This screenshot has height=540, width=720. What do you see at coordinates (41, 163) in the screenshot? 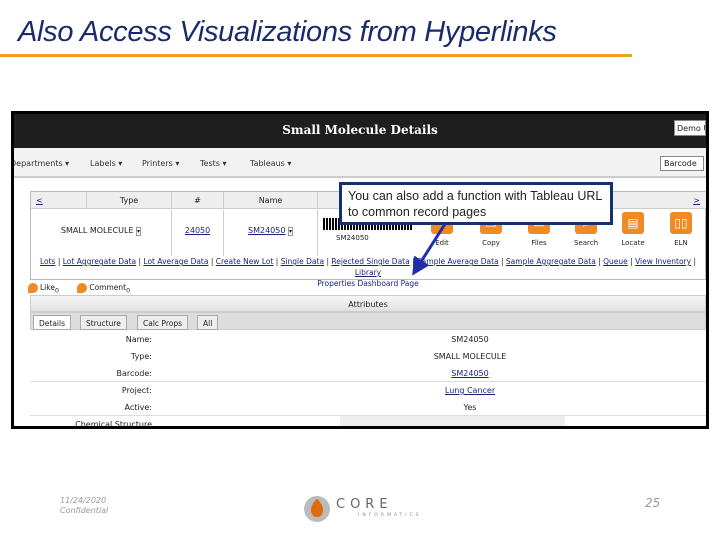
I see `nav-departments: Departments ▾` at bounding box center [41, 163].